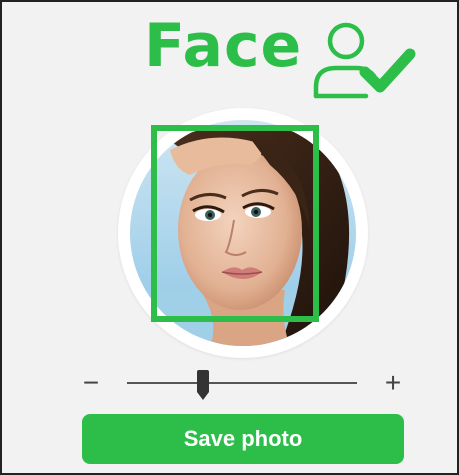 This screenshot has height=475, width=459. What do you see at coordinates (242, 383) in the screenshot?
I see `zoom-slider-track` at bounding box center [242, 383].